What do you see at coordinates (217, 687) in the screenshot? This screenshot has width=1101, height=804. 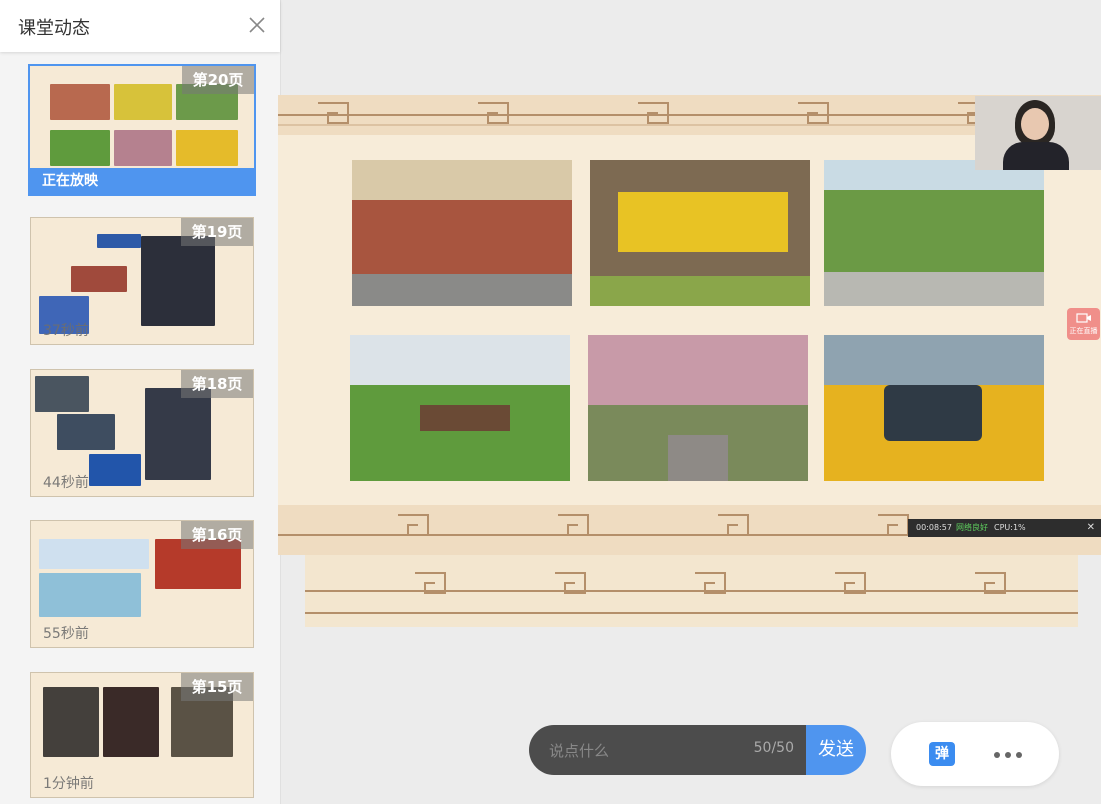 I see `page-number-badge: 第15页` at bounding box center [217, 687].